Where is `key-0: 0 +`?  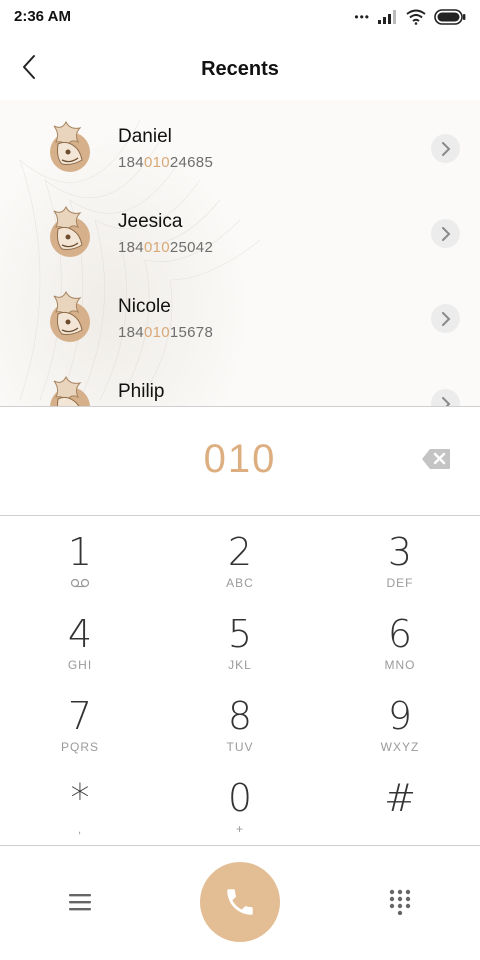 key-0: 0 + is located at coordinates (240, 805).